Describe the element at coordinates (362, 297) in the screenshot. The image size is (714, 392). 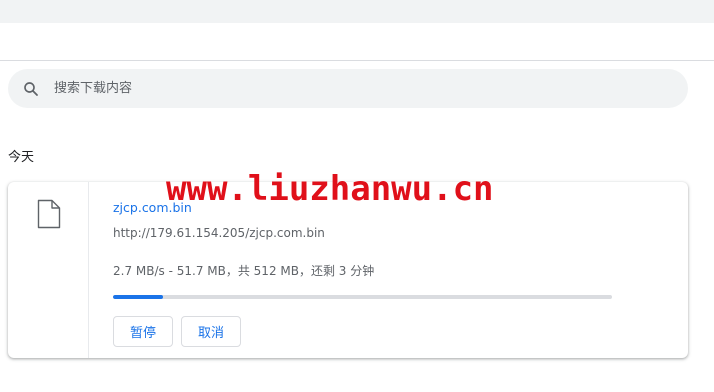
I see `download-progress-bar` at that location.